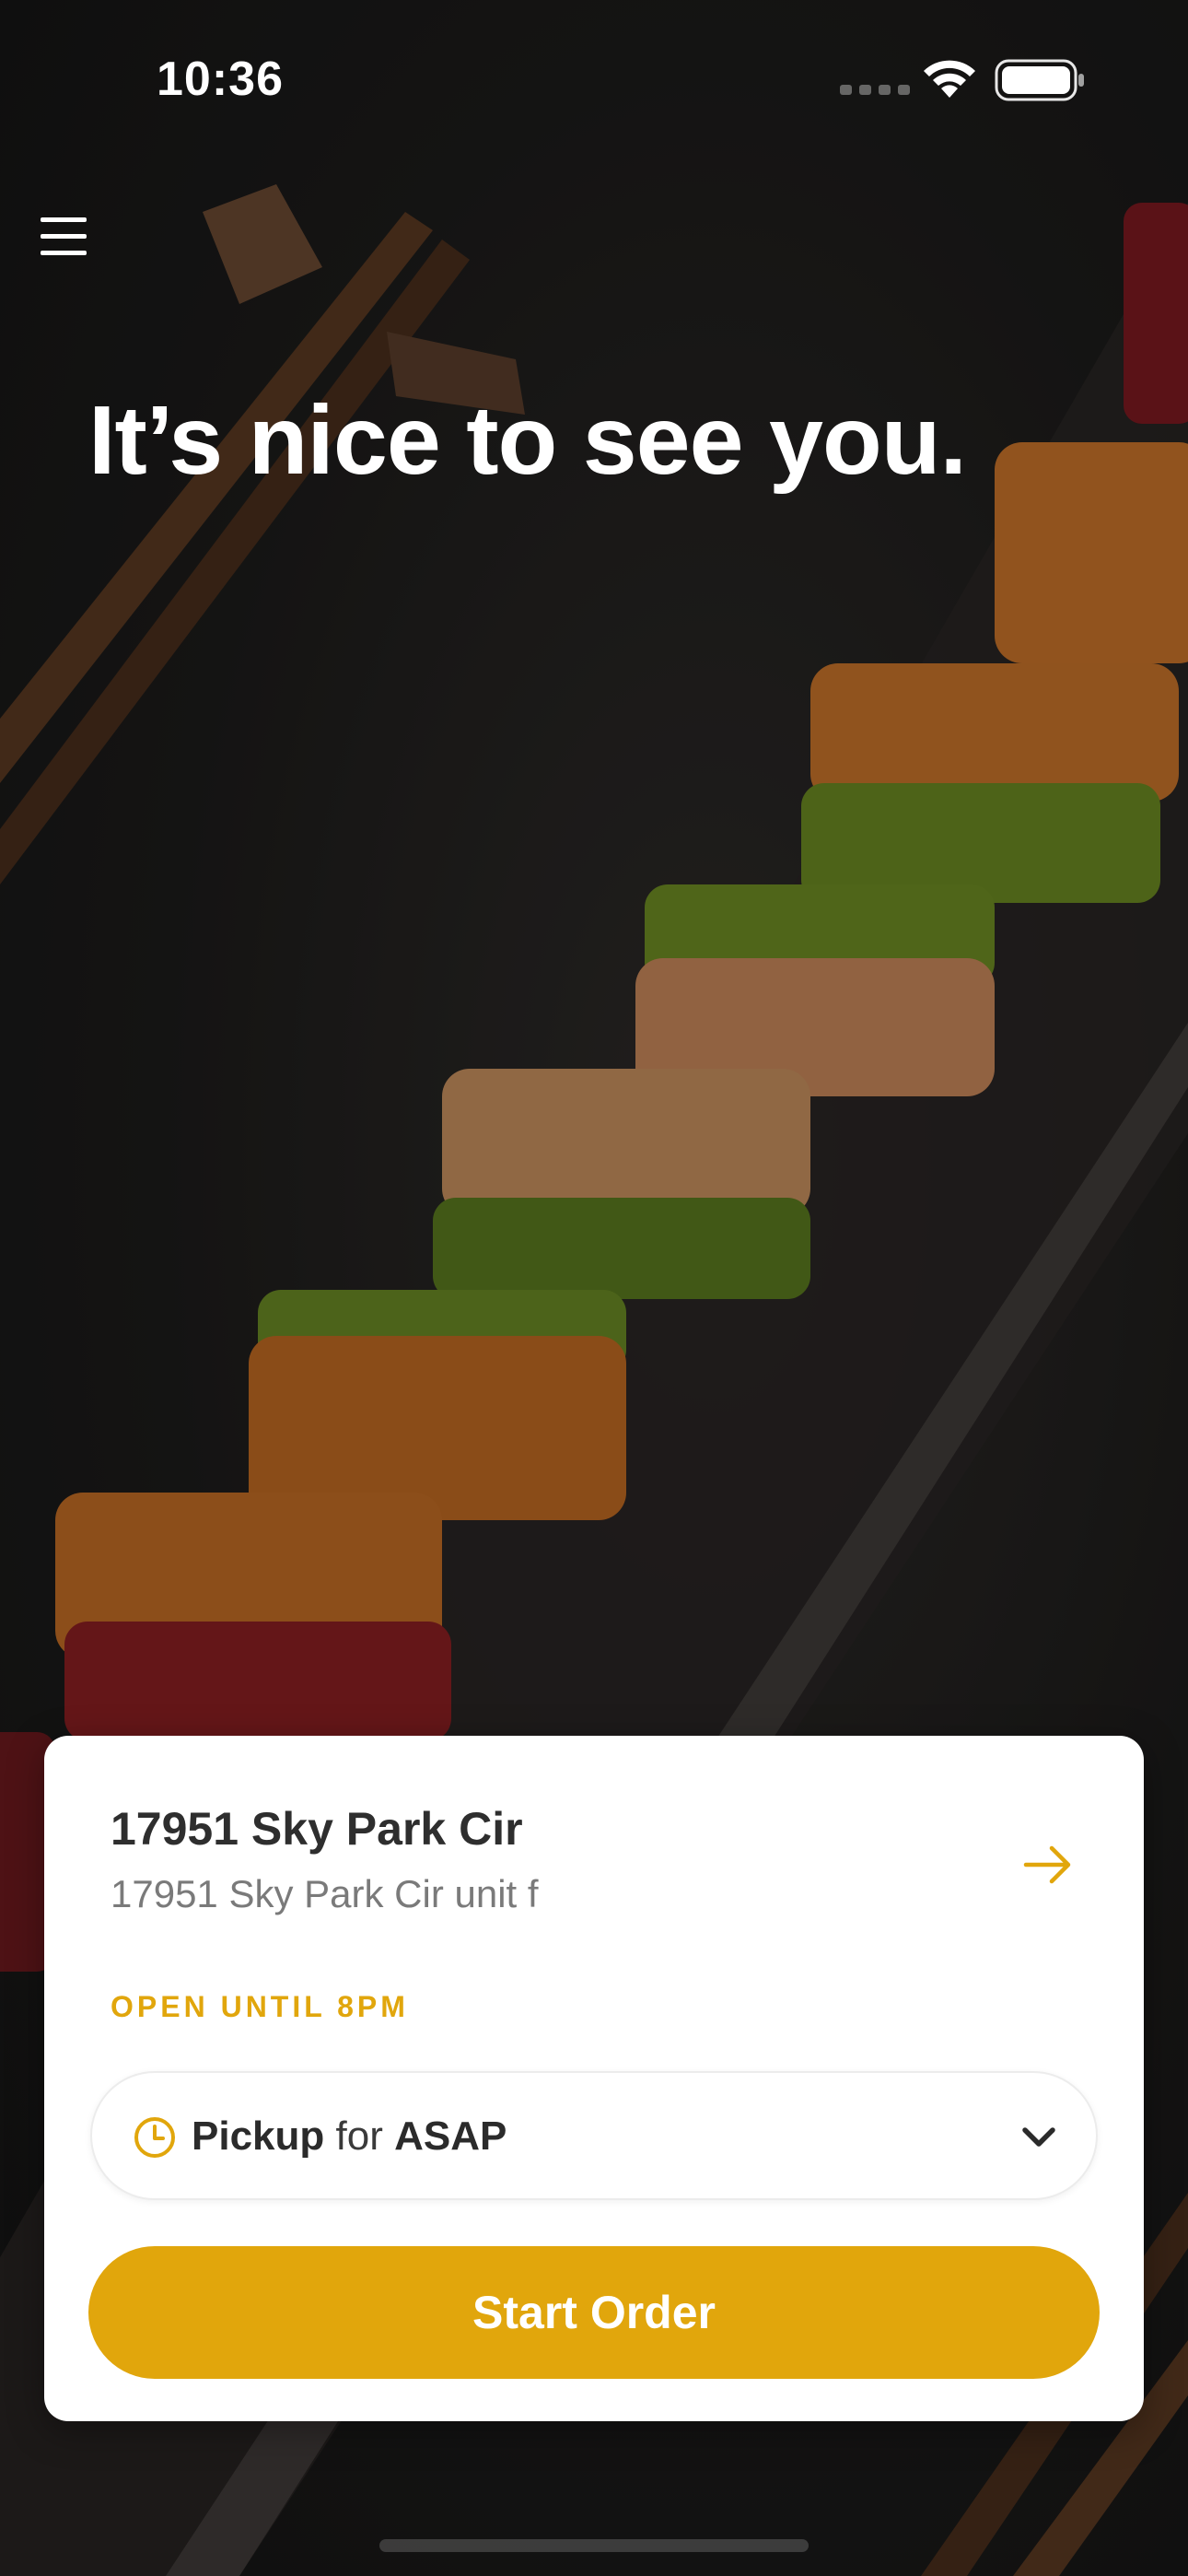 This screenshot has height=2576, width=1188. I want to click on cellular-signal-icon, so click(875, 90).